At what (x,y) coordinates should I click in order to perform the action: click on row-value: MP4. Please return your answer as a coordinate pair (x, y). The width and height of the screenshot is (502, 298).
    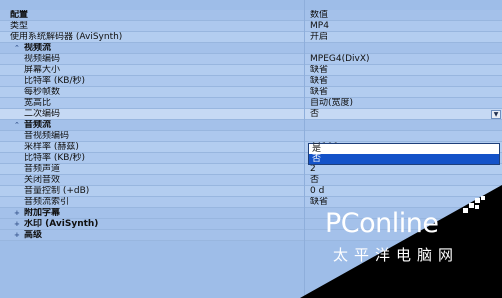
    Looking at the image, I should click on (319, 26).